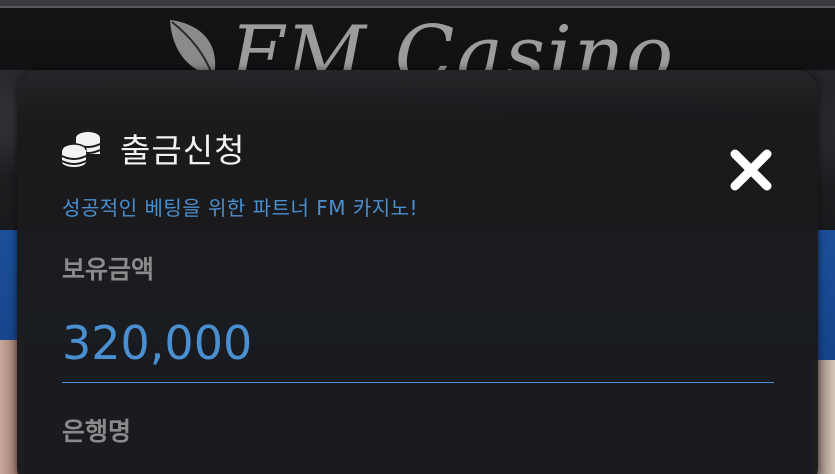 This screenshot has height=474, width=835. What do you see at coordinates (417, 7) in the screenshot?
I see `header-top-line` at bounding box center [417, 7].